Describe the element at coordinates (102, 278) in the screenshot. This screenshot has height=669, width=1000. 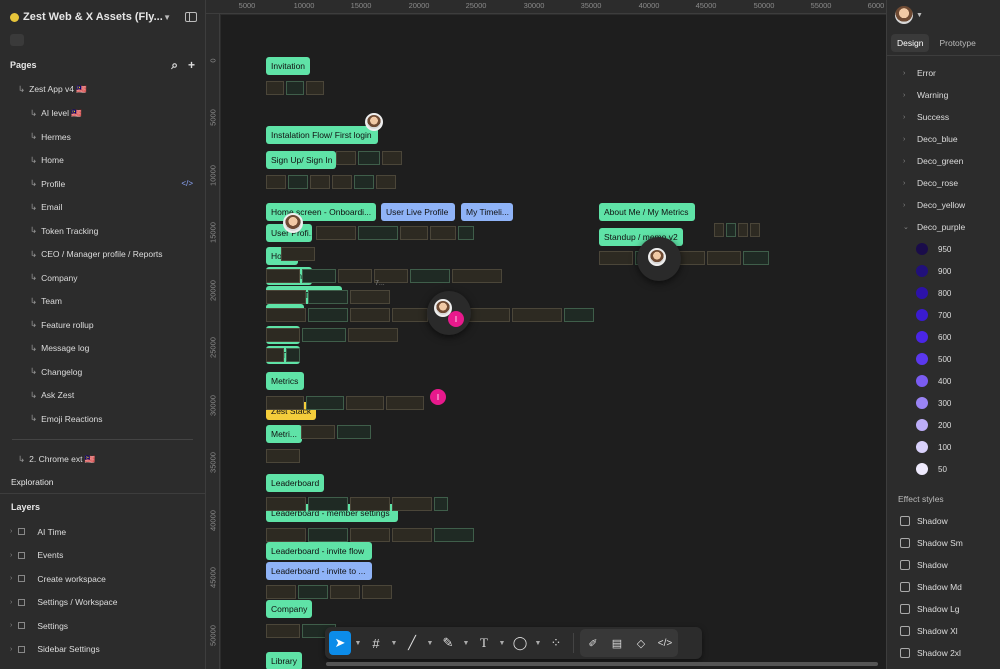
I see `page-item: ↳ Company` at that location.